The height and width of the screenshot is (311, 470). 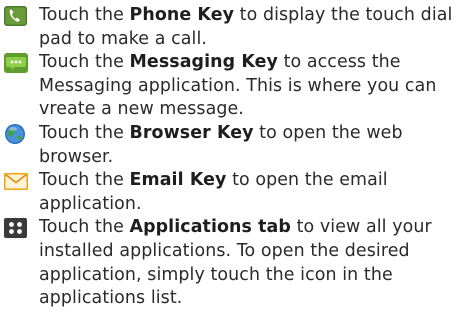 I want to click on applications-tab-label: Applications tab, so click(x=210, y=227).